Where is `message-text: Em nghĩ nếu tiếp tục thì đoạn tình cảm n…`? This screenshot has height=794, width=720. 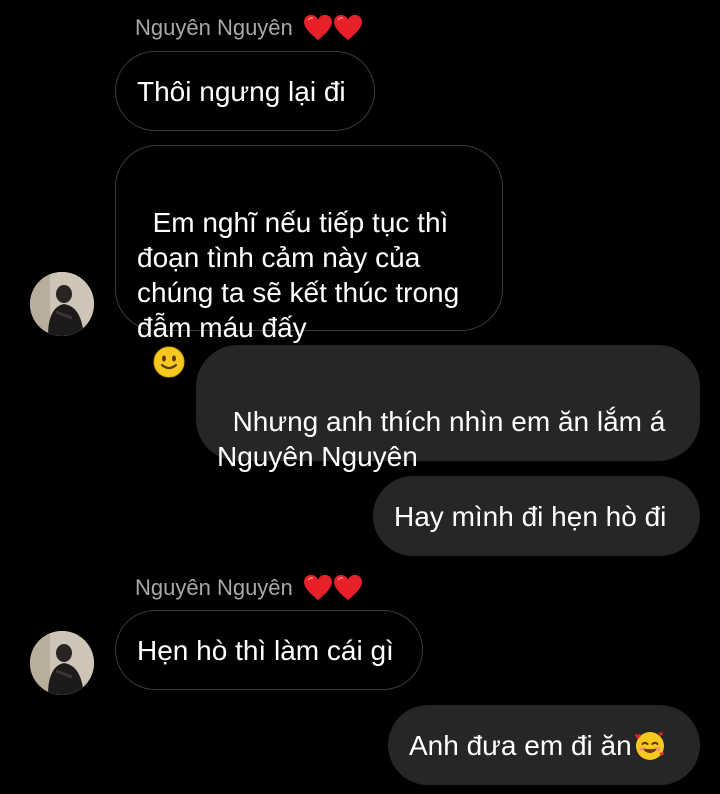
message-text: Em nghĩ nếu tiếp tục thì đoạn tình cảm n… is located at coordinates (298, 275).